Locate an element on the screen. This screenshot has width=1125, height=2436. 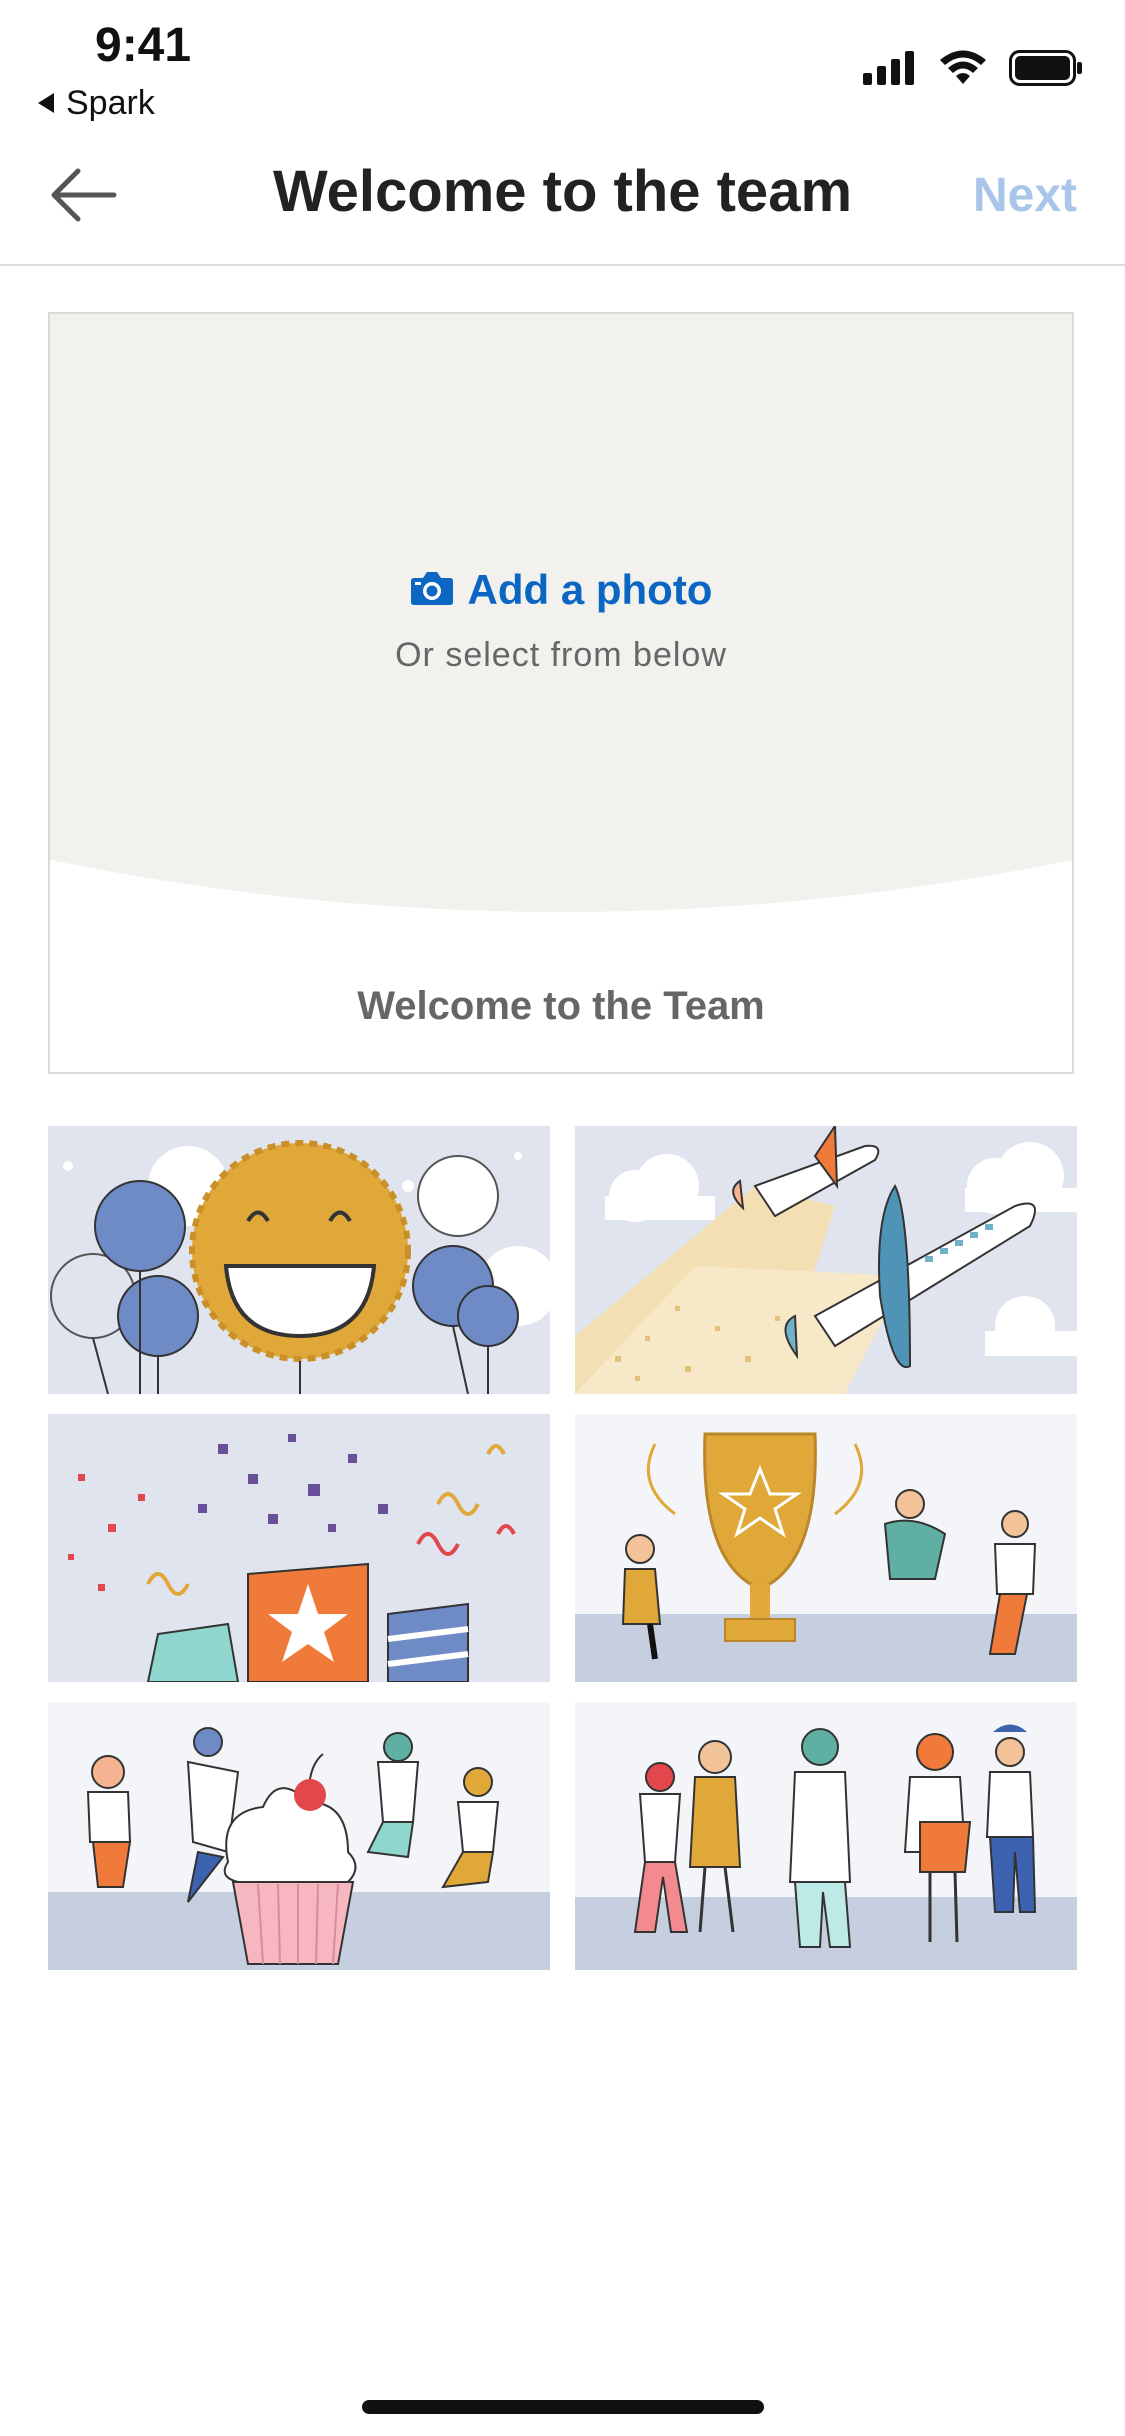
signal-icon is located at coordinates (890, 70).